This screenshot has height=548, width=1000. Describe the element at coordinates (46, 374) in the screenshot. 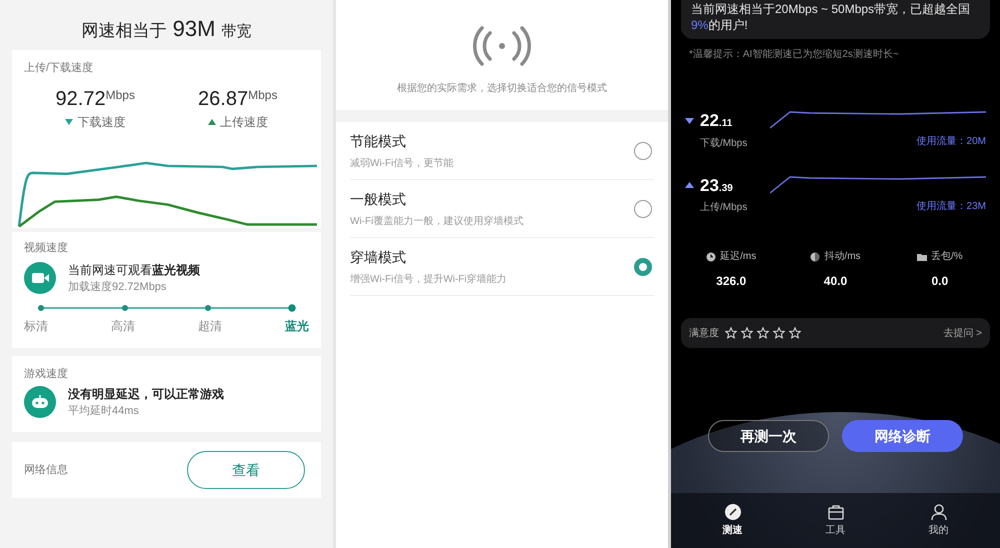

I see `card-label: 游戏速度` at that location.